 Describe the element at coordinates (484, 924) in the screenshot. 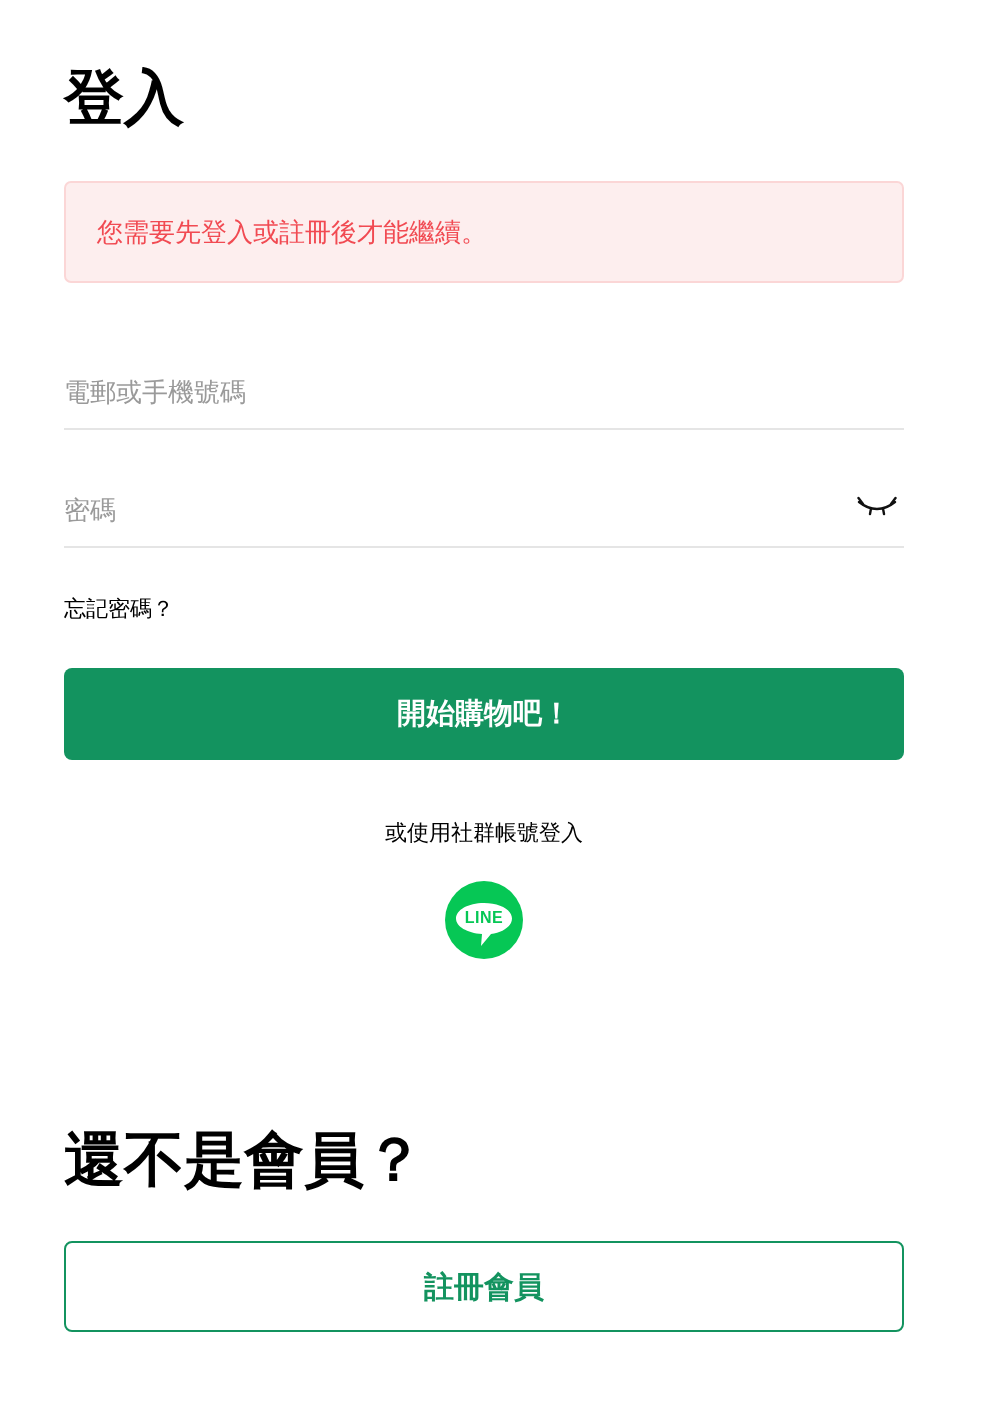

I see `speech-bubble-icon` at that location.